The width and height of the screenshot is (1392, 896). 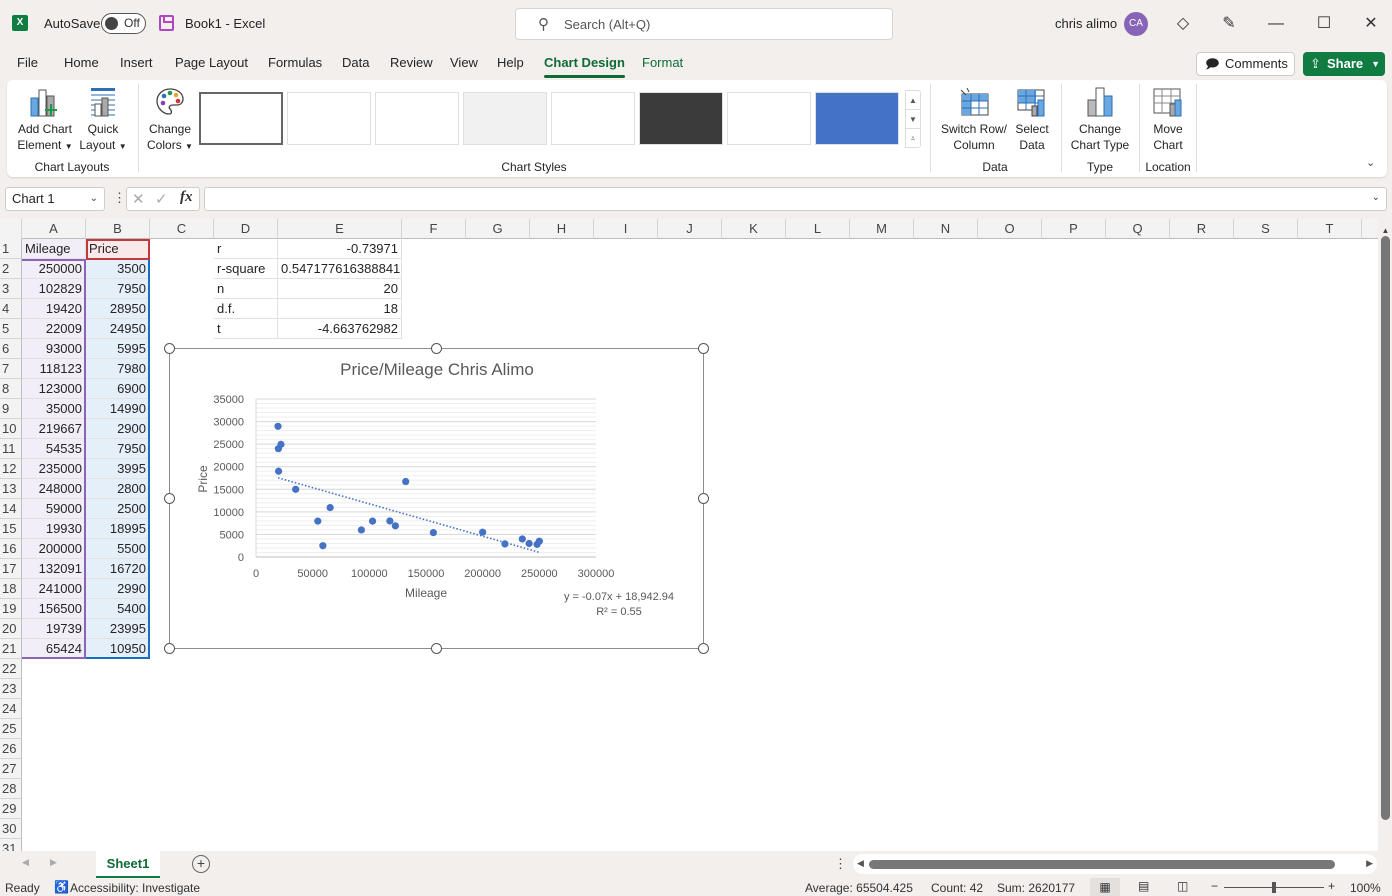 I want to click on minimize-icon: —, so click(x=1276, y=24).